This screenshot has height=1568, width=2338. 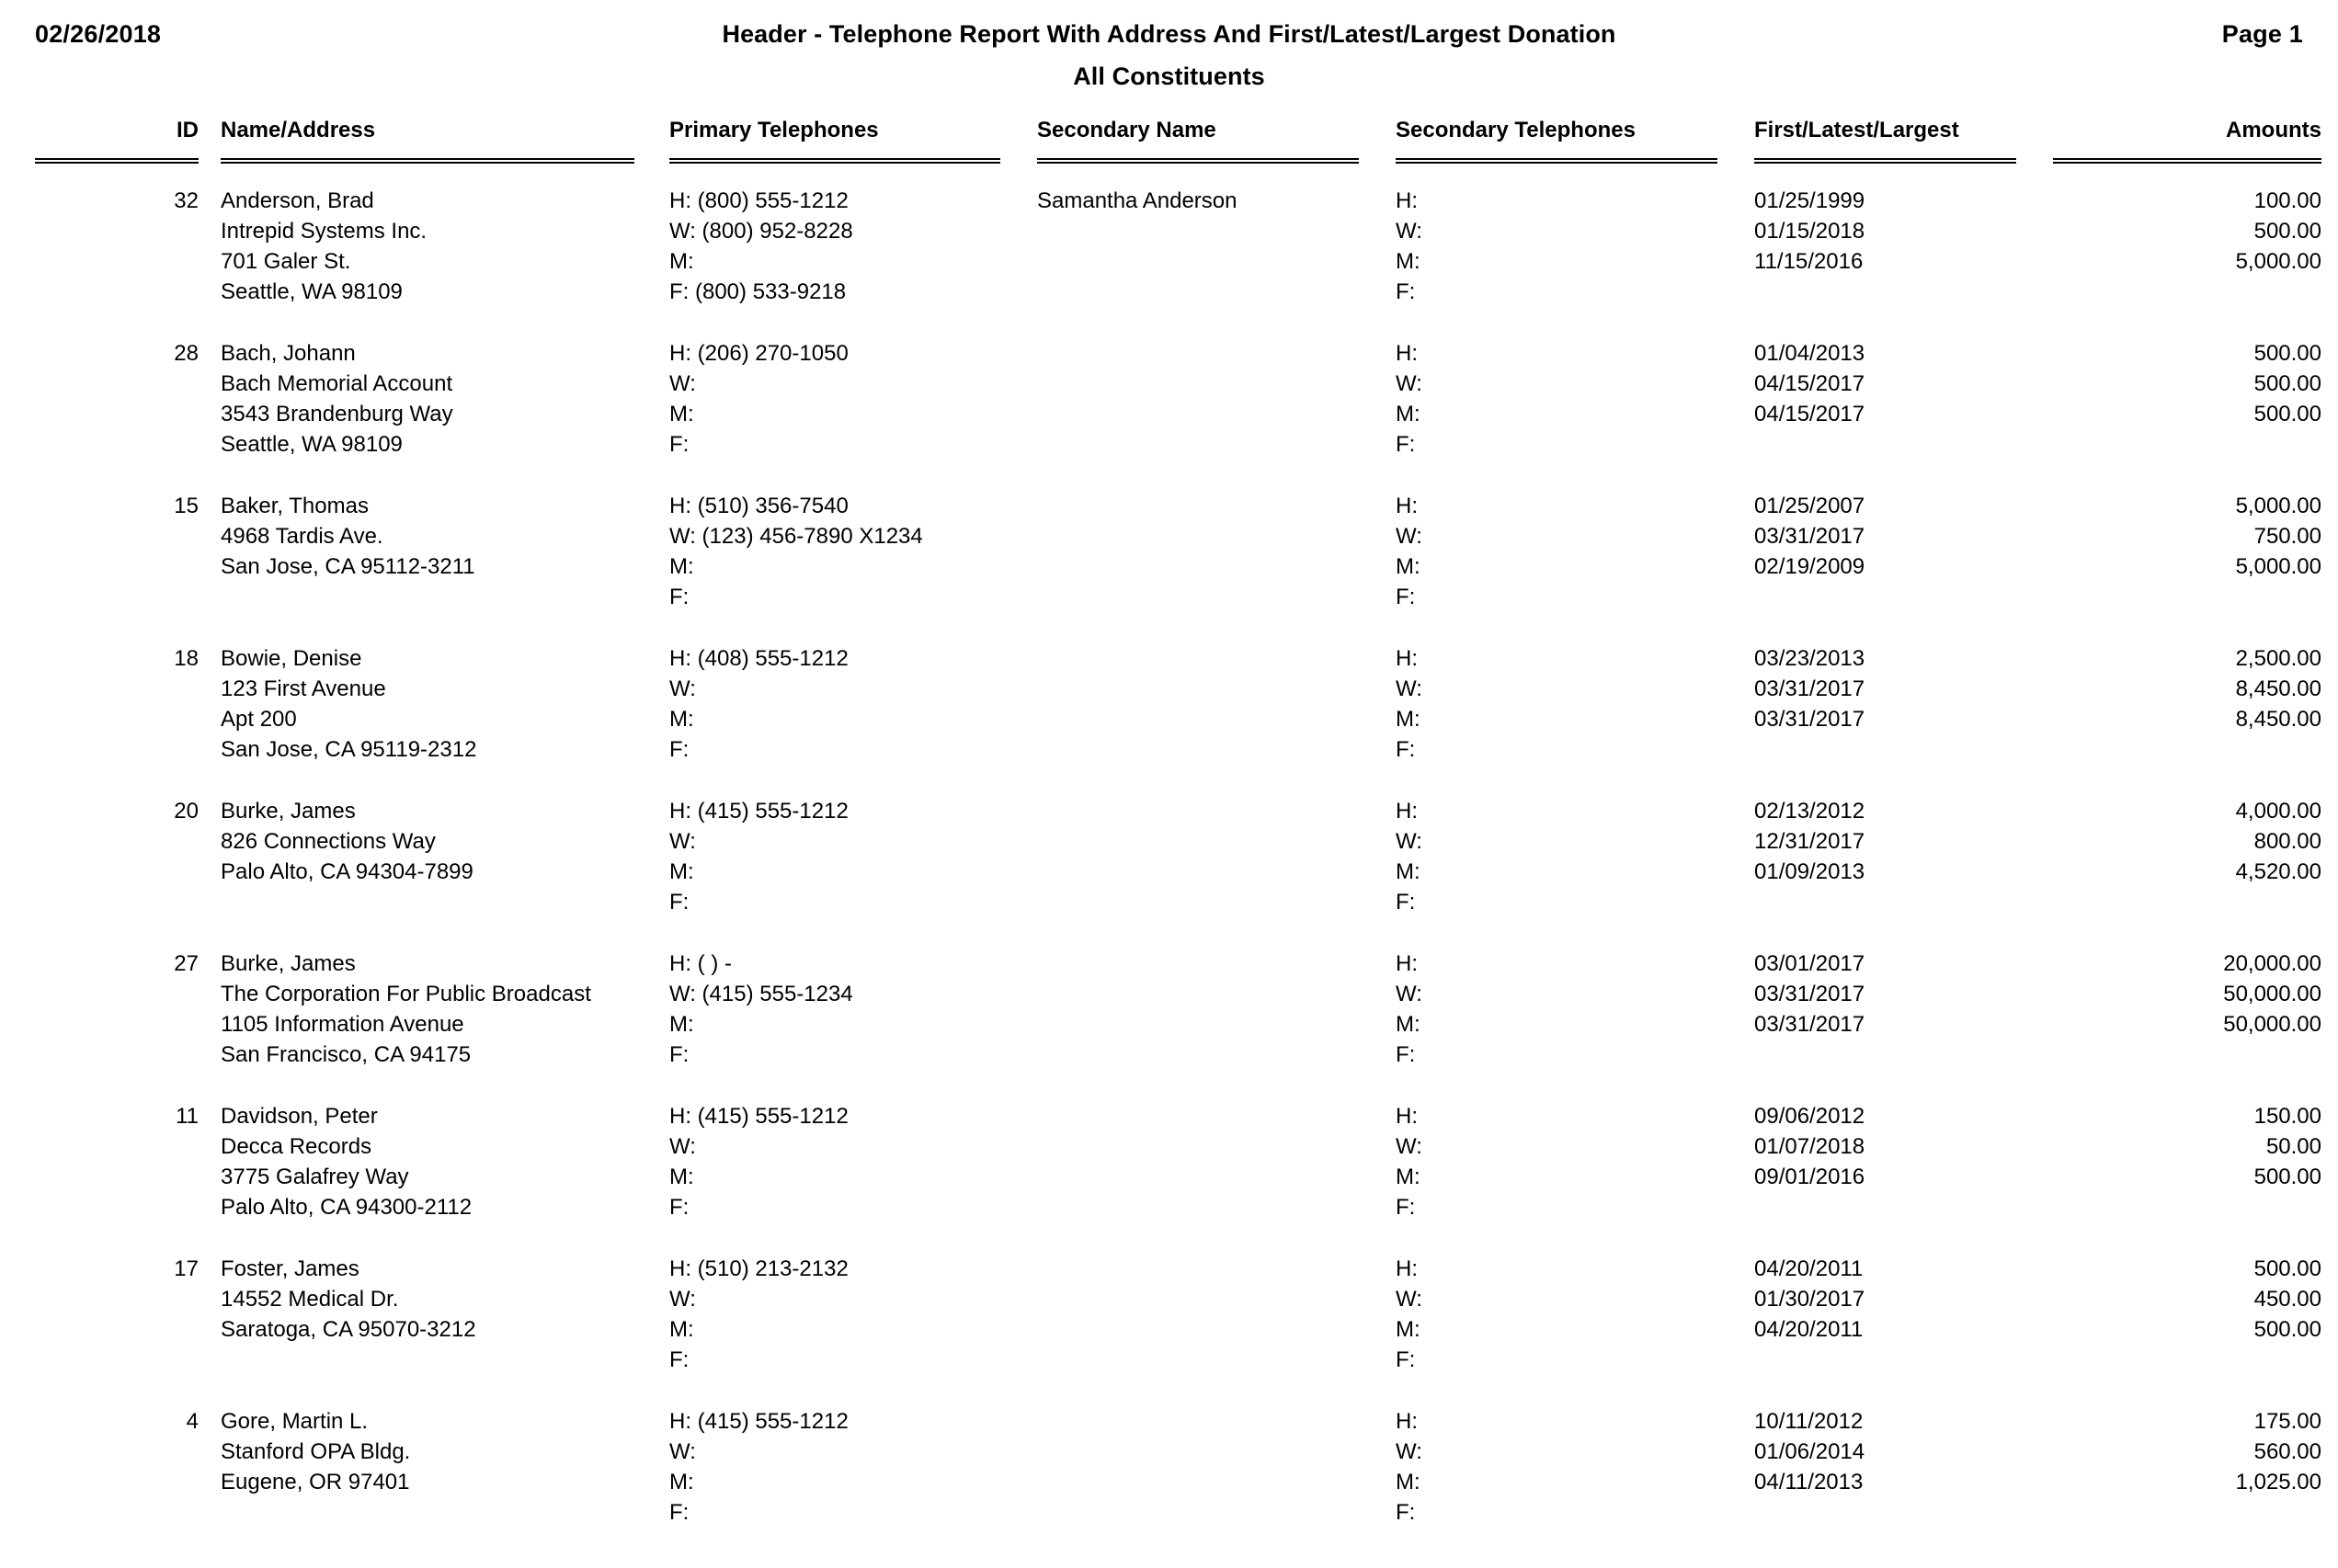 What do you see at coordinates (1810, 1299) in the screenshot?
I see `record-dates-line: 01/30/2017` at bounding box center [1810, 1299].